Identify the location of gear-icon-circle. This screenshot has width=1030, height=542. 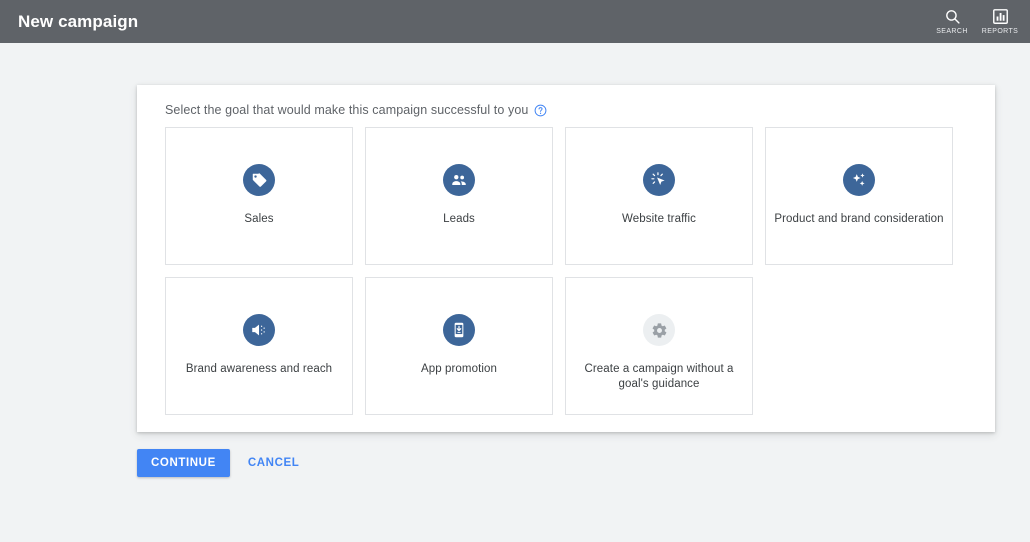
(659, 330).